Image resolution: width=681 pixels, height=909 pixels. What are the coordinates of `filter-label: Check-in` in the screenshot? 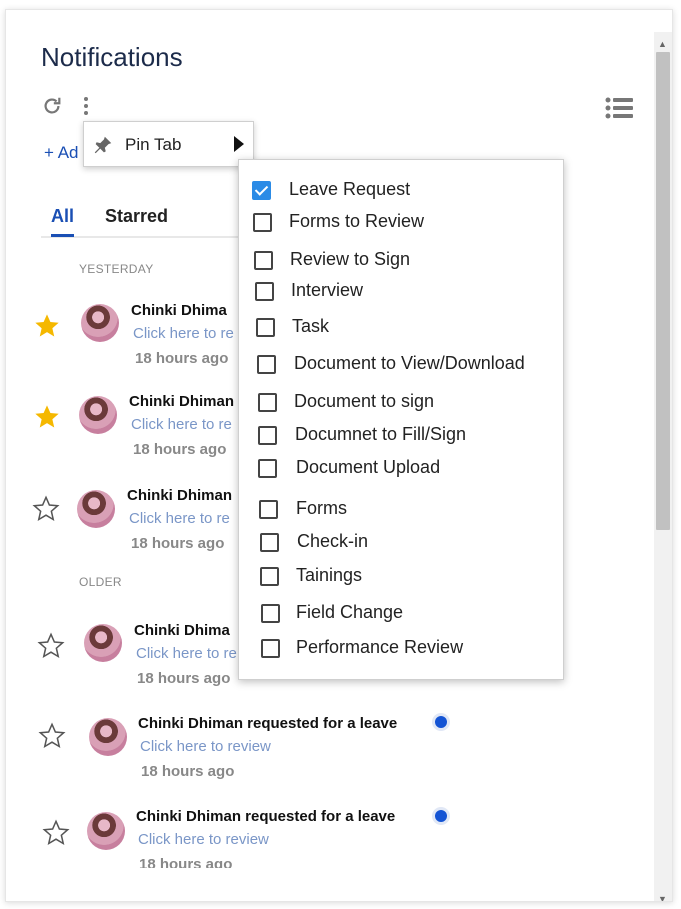 It's located at (333, 541).